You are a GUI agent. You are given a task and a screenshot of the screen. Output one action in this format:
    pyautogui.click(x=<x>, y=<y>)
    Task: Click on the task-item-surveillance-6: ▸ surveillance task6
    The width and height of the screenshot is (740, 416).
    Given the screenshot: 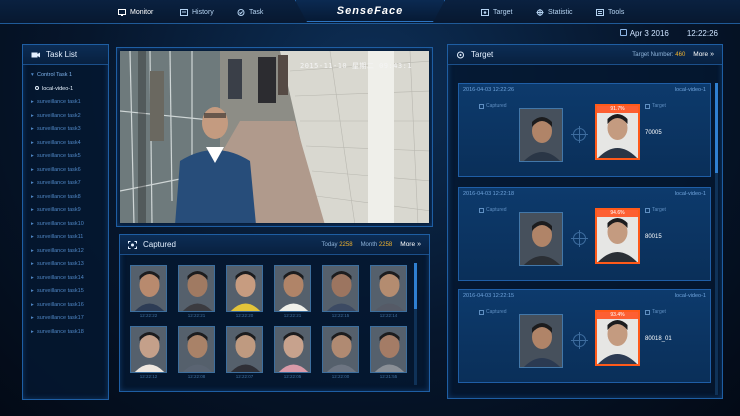 What is the action you would take?
    pyautogui.click(x=69, y=171)
    